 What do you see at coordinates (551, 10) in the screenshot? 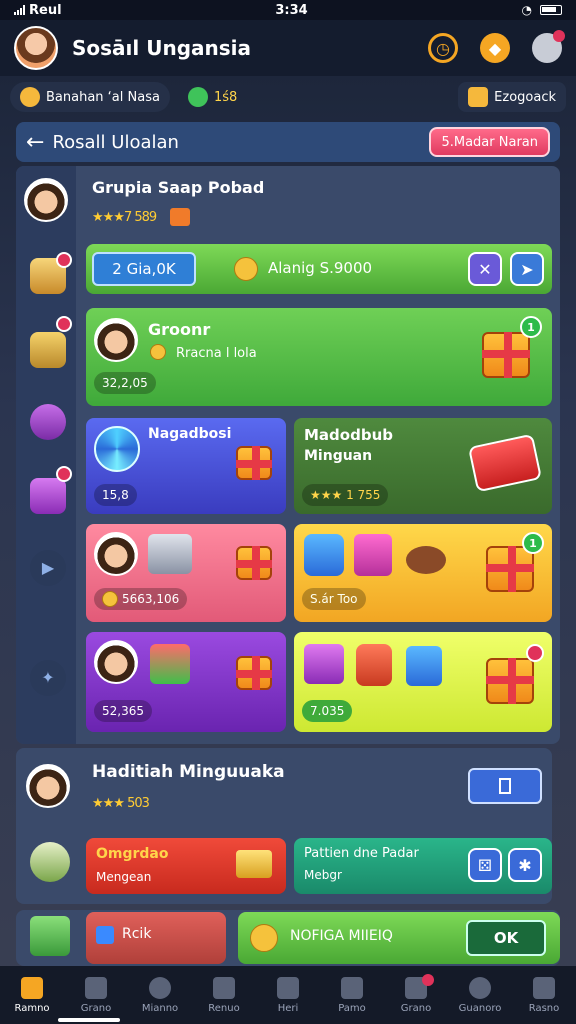
I see `battery-icon` at bounding box center [551, 10].